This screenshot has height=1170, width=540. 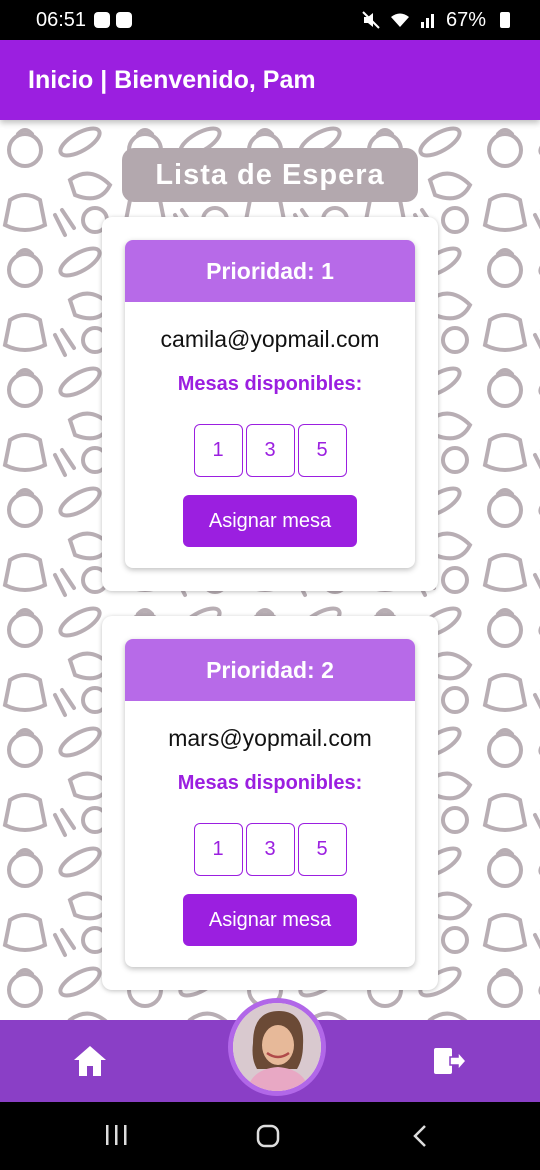 I want to click on mute-icon, so click(x=371, y=20).